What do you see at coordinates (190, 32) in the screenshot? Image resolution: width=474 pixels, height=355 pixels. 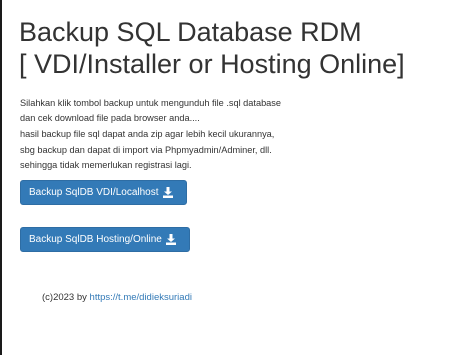 I see `page-title-line-1: Backup SQL Database RDM` at bounding box center [190, 32].